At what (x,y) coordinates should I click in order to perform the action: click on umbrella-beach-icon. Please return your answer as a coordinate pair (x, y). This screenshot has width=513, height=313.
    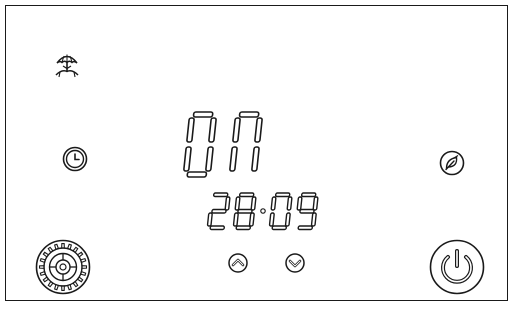
    Looking at the image, I should click on (67, 65).